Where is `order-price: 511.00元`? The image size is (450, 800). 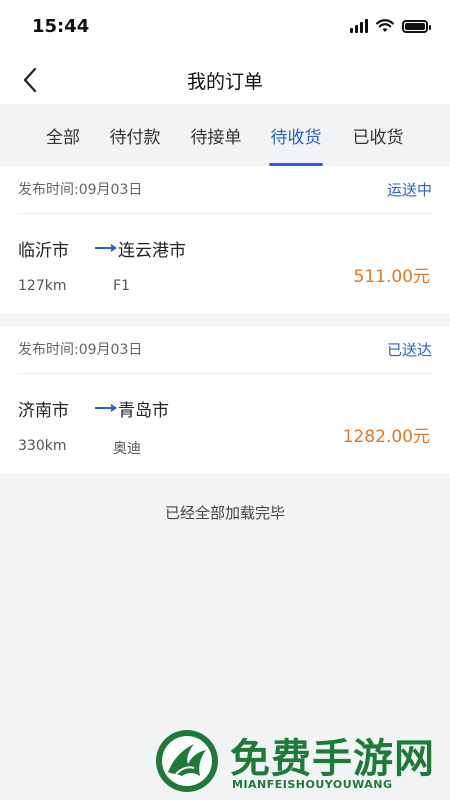 order-price: 511.00元 is located at coordinates (391, 277).